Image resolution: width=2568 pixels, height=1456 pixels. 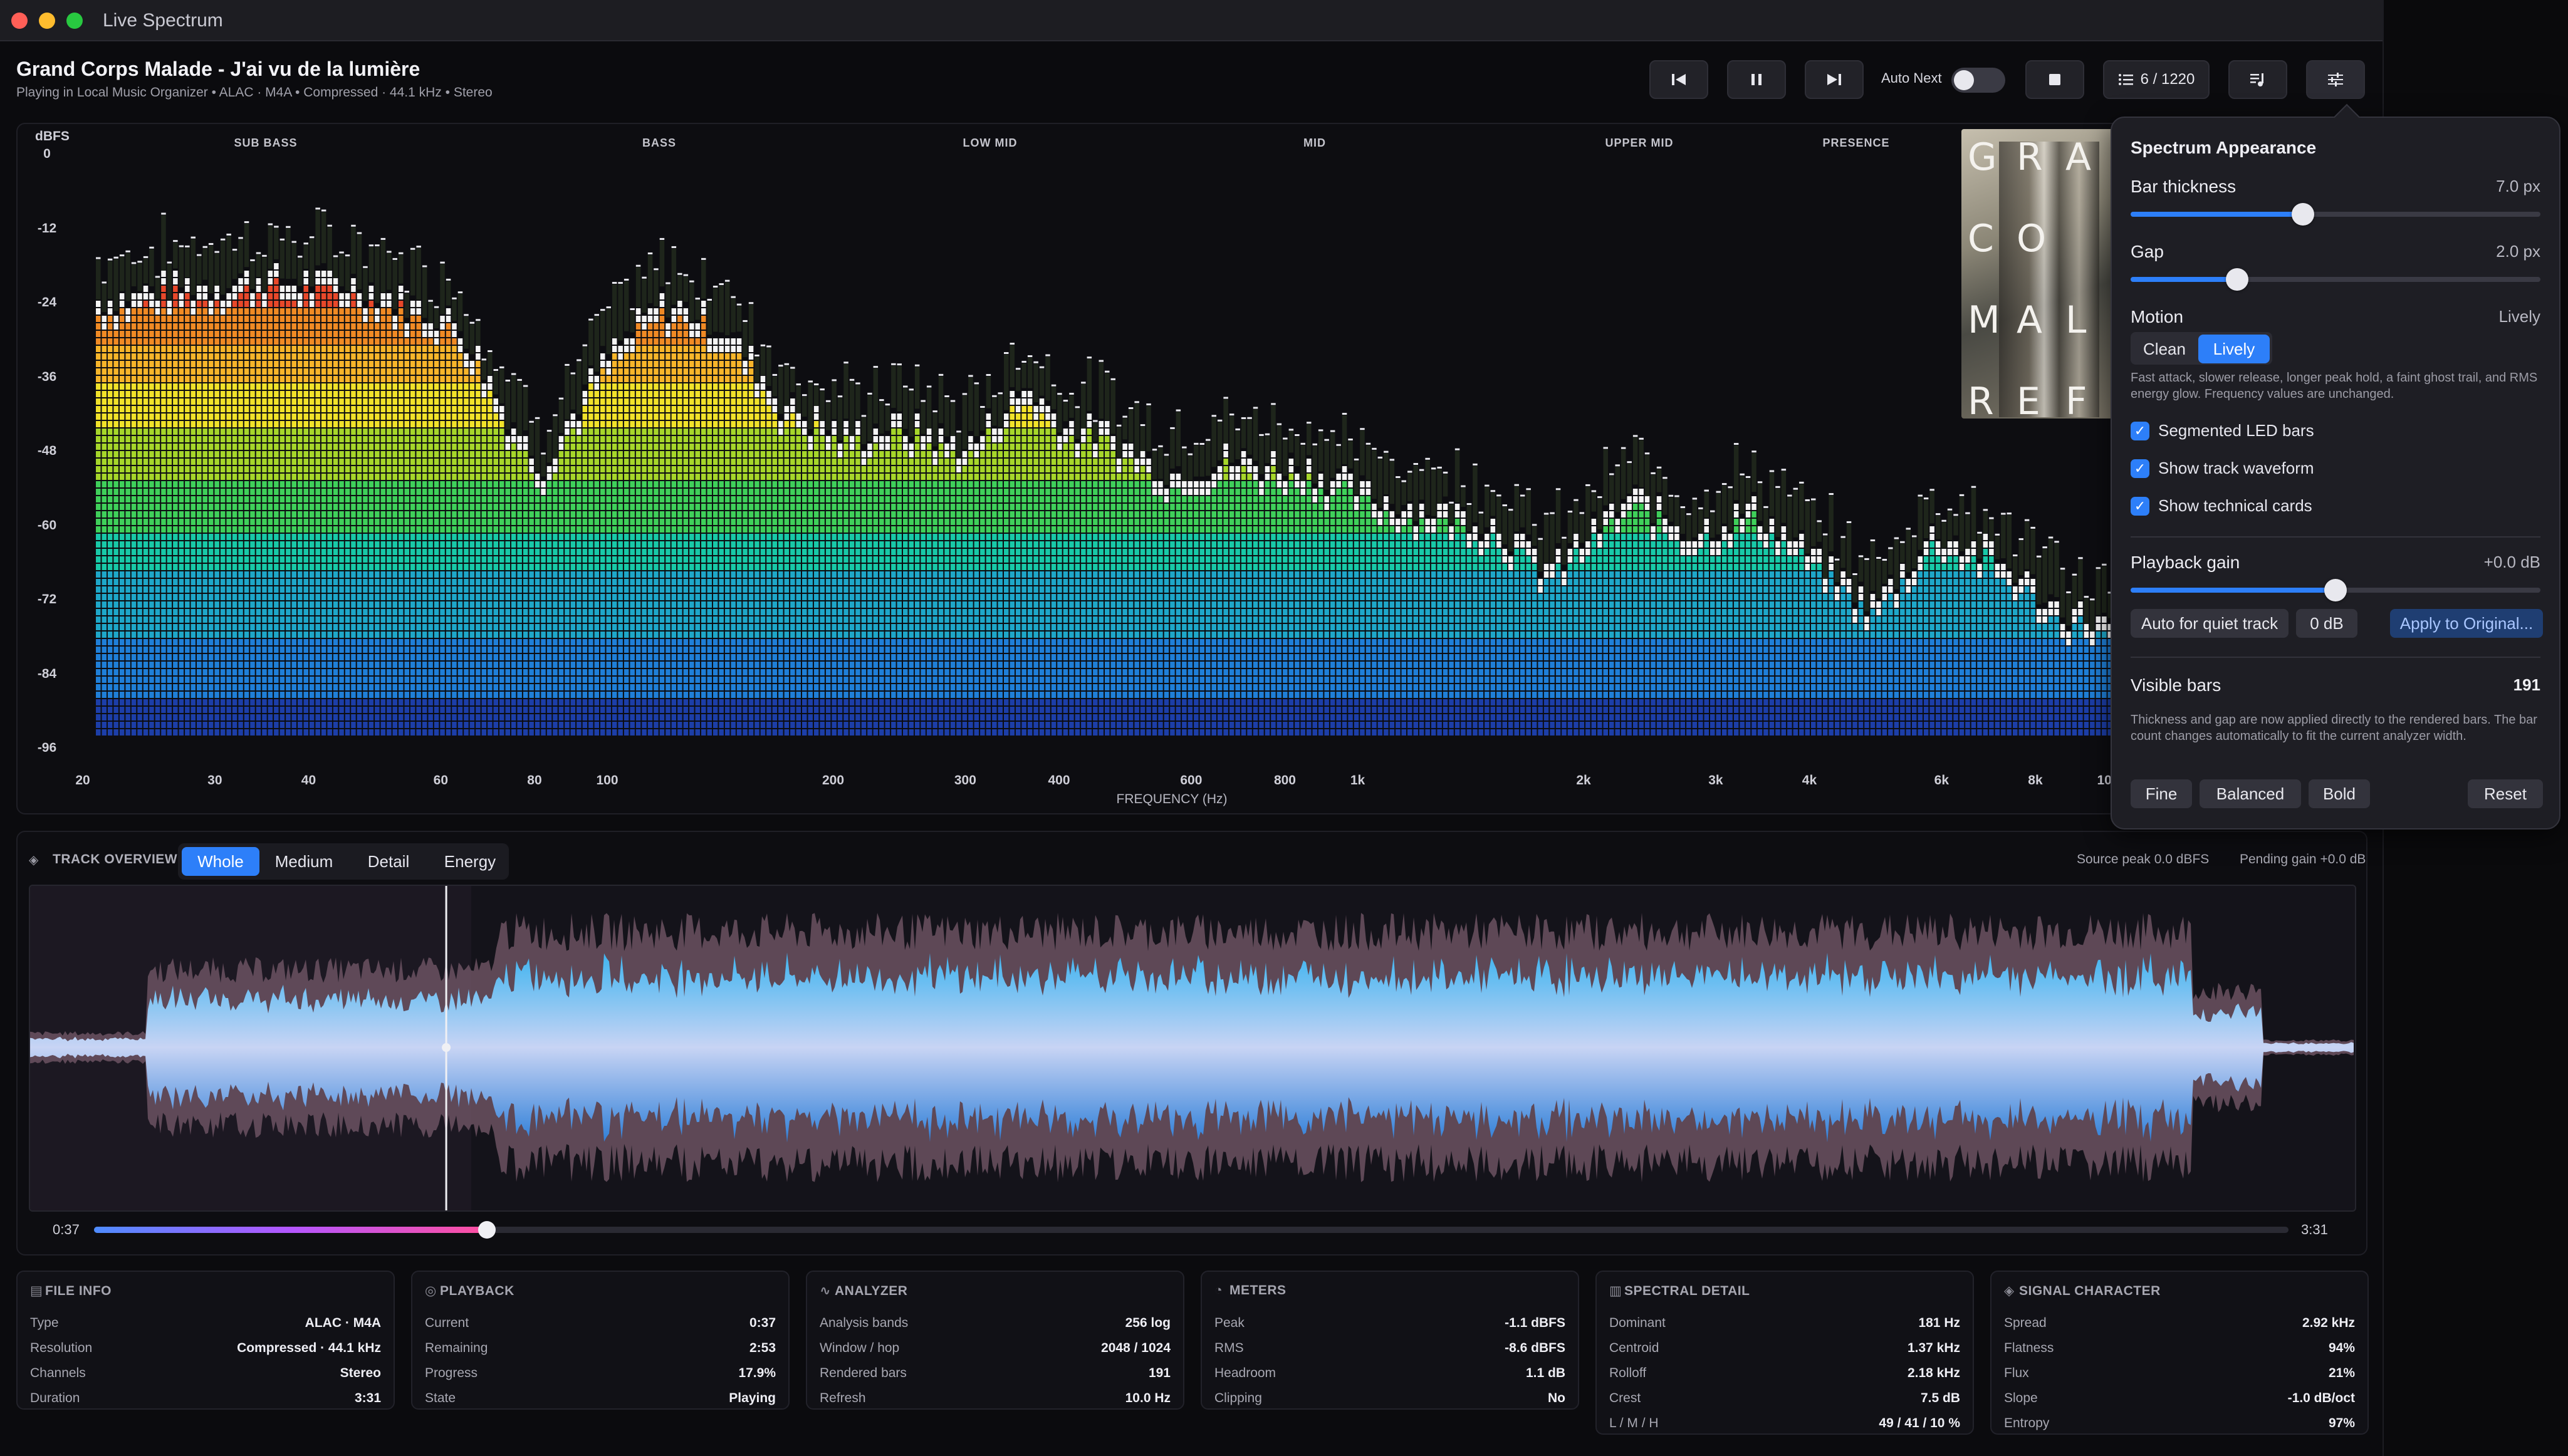 I want to click on appearance-settings-button, so click(x=2335, y=79).